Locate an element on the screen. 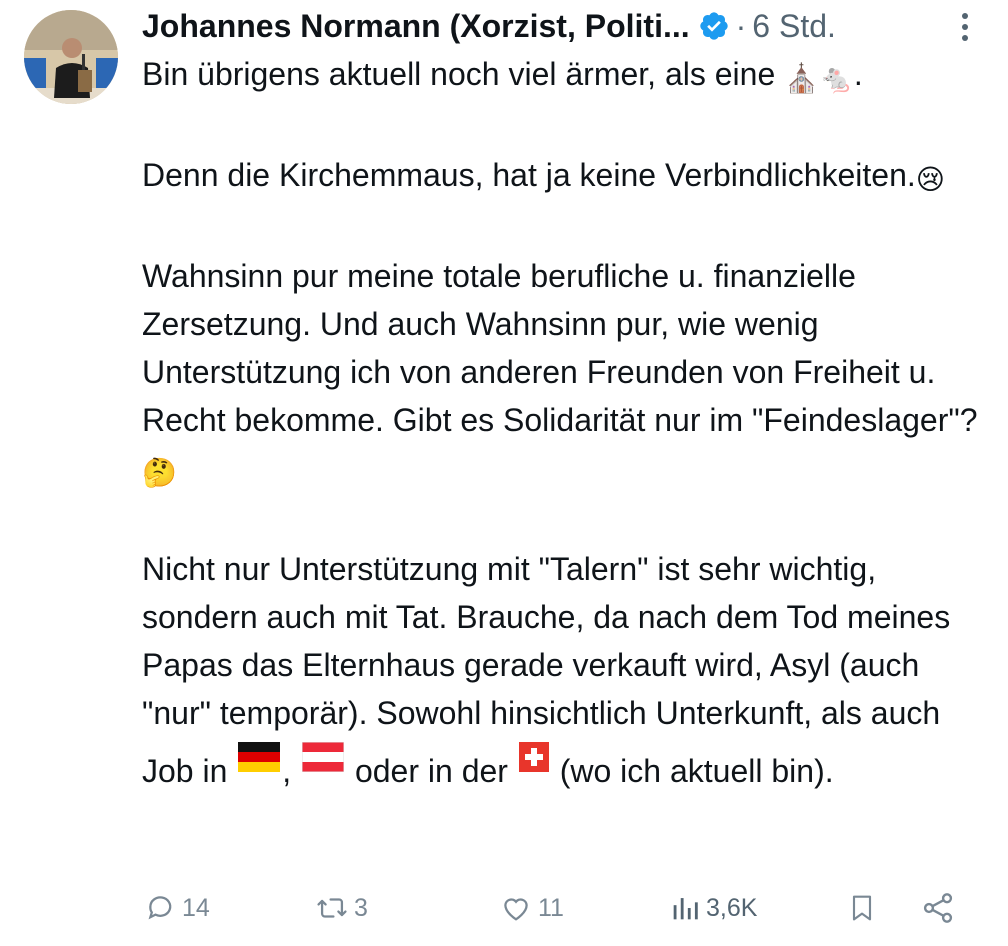  reply-count: 14 is located at coordinates (196, 907).